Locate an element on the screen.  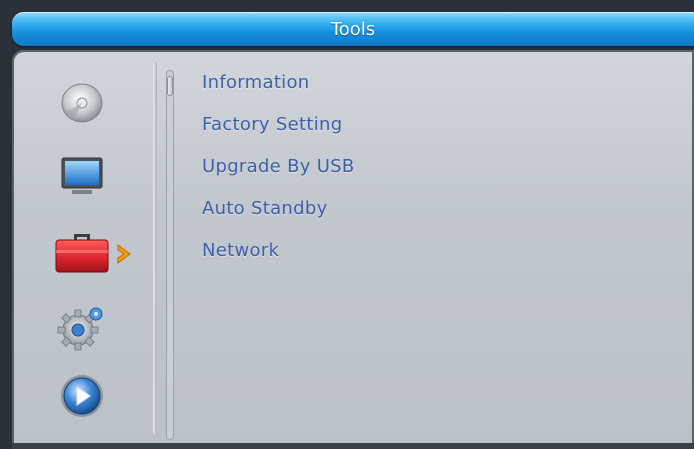
sidebar-item-settings is located at coordinates (82, 326).